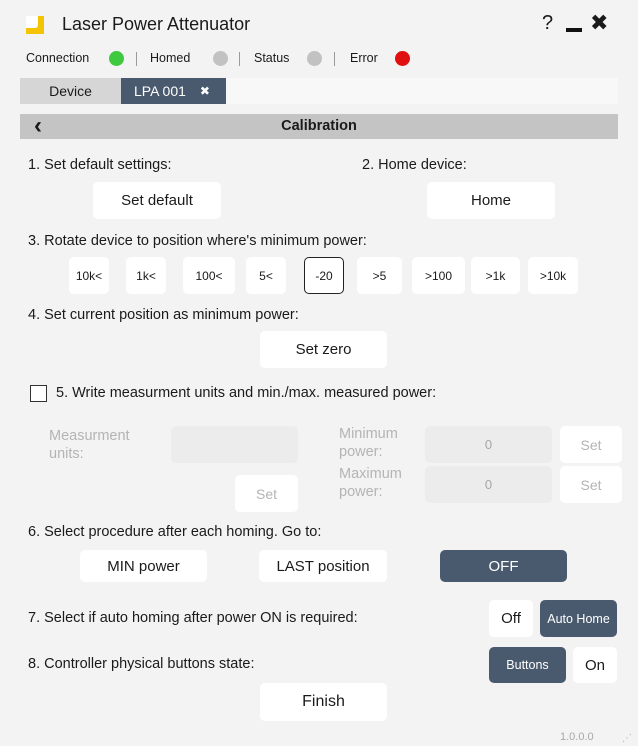 Image resolution: width=638 pixels, height=746 pixels. I want to click on max-power-label: Maximum power:, so click(370, 483).